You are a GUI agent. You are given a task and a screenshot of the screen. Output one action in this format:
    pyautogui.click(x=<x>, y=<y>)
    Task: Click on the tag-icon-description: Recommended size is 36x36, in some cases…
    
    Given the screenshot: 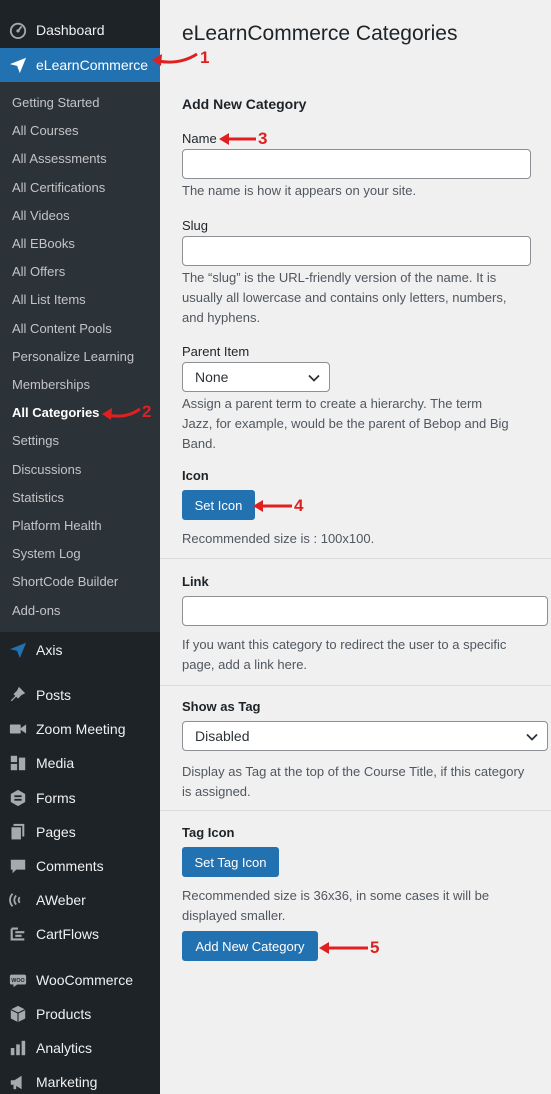 What is the action you would take?
    pyautogui.click(x=366, y=906)
    